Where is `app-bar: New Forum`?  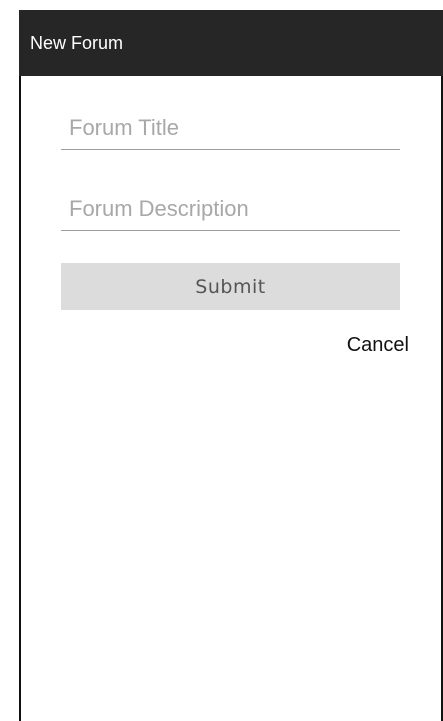
app-bar: New Forum is located at coordinates (231, 43).